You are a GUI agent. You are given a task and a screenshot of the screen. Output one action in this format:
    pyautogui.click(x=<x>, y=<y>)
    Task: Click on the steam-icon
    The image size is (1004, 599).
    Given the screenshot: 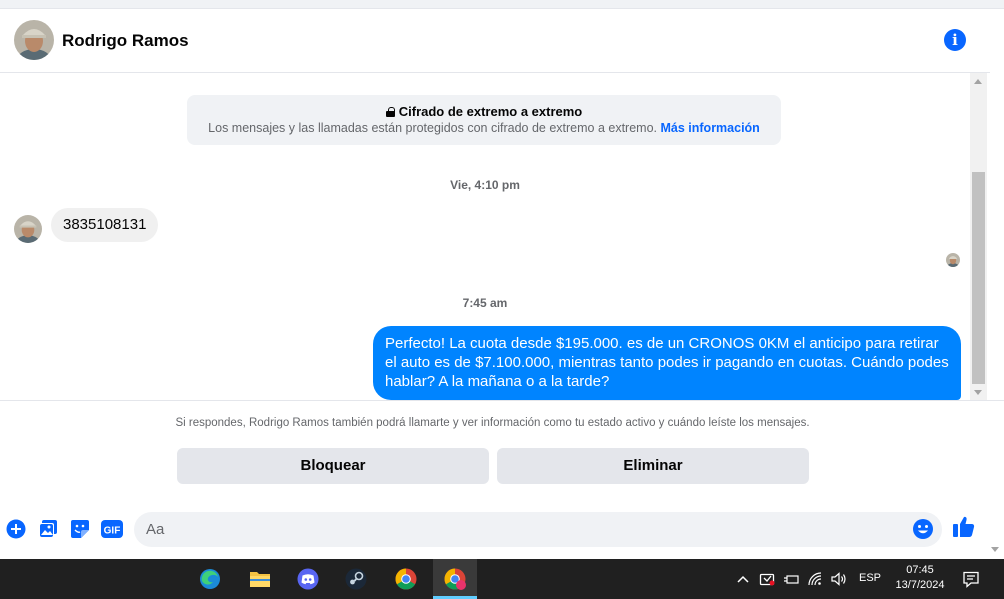 What is the action you would take?
    pyautogui.click(x=356, y=579)
    